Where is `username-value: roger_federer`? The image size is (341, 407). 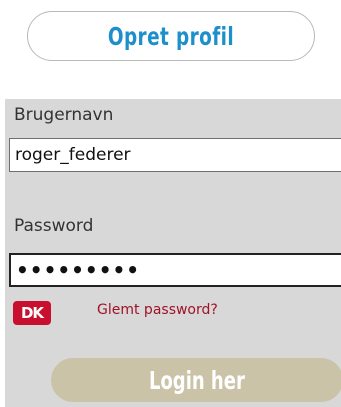 username-value: roger_federer is located at coordinates (73, 155).